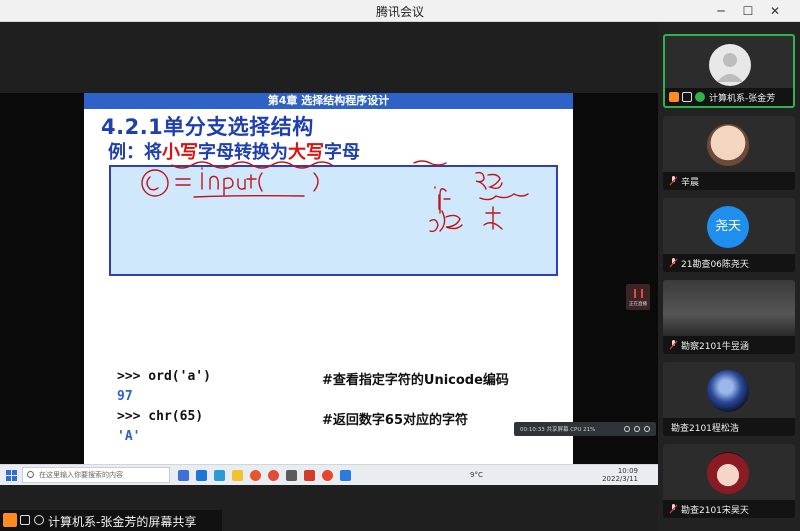 This screenshot has width=800, height=531. I want to click on participant-name: 勘查2101宋昊天, so click(715, 511).